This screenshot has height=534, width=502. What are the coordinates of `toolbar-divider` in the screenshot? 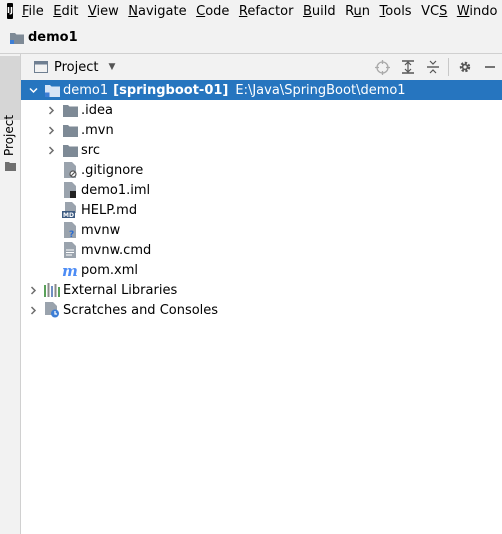 It's located at (448, 67).